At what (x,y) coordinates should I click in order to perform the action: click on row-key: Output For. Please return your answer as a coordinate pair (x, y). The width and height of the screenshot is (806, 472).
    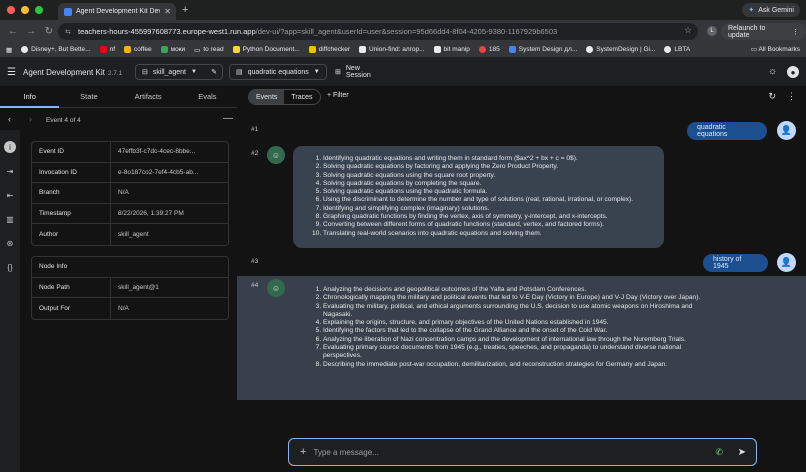
    Looking at the image, I should click on (71, 308).